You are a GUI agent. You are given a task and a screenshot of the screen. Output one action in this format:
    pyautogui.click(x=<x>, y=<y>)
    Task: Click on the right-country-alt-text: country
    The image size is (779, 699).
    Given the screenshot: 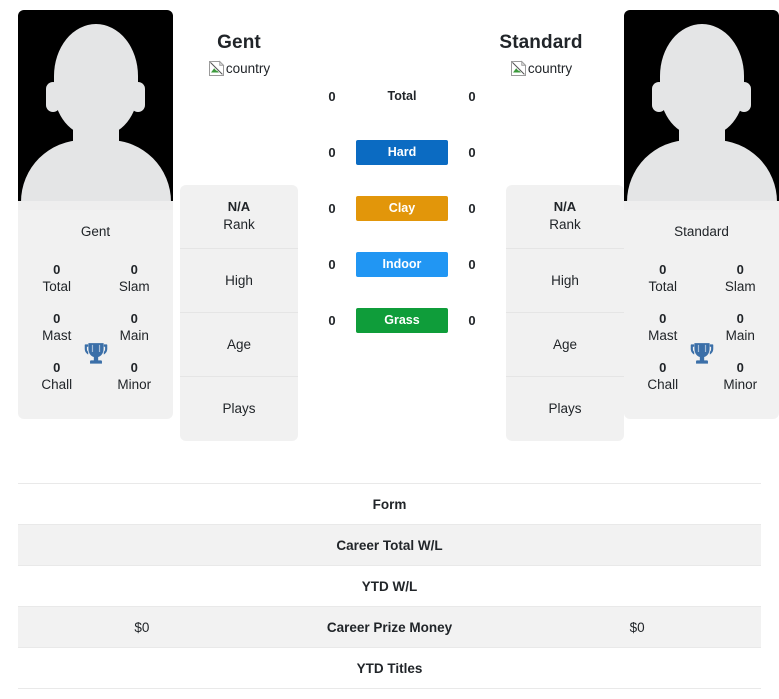 What is the action you would take?
    pyautogui.click(x=550, y=68)
    